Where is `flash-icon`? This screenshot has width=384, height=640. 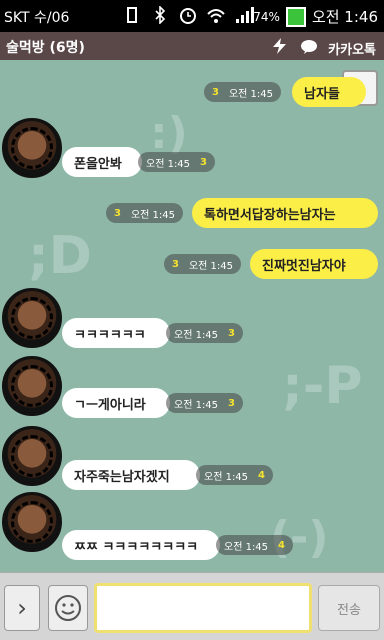
flash-icon is located at coordinates (280, 48).